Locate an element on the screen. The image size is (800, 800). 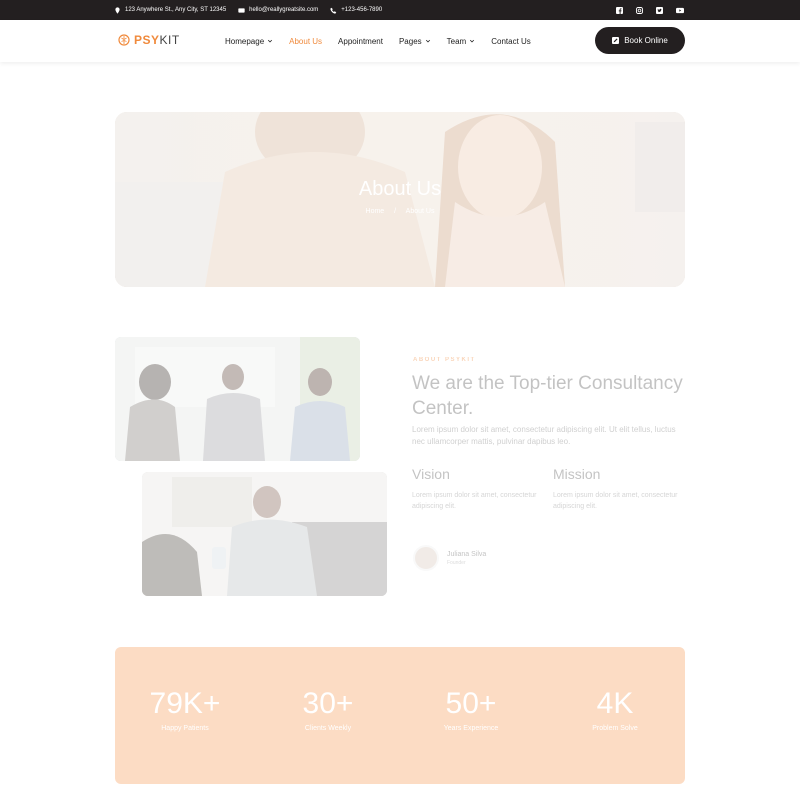
nav-homepage: Homepage is located at coordinates (249, 41).